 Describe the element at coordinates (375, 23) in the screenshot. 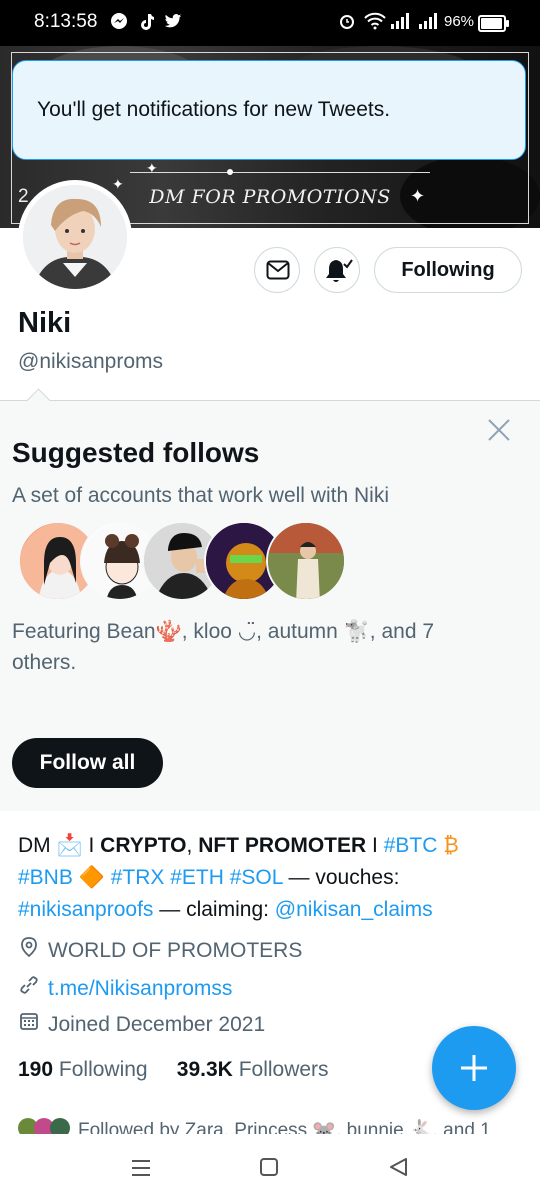

I see `wifi-icon` at that location.